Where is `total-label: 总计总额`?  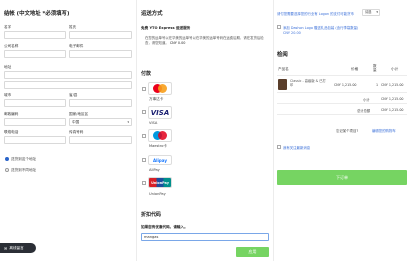
total-label: 总计总额 is located at coordinates (364, 111).